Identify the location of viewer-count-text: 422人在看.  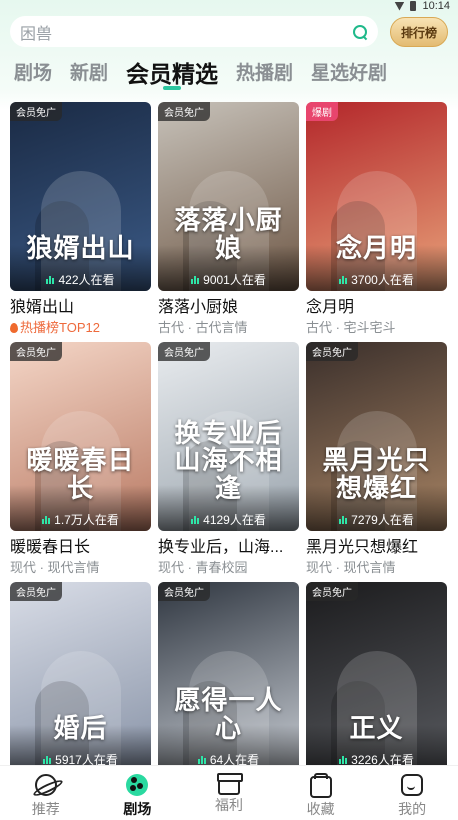
(86, 280).